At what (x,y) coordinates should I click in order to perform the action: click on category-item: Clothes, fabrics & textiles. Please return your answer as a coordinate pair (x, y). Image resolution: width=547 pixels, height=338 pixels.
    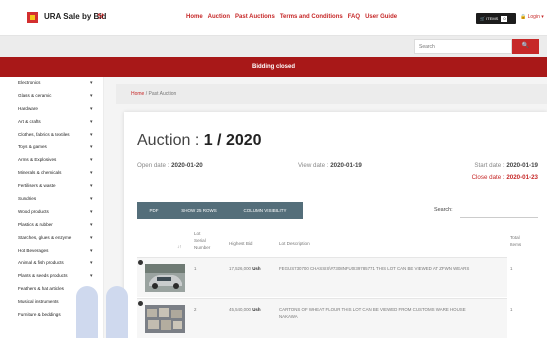
    Looking at the image, I should click on (51, 135).